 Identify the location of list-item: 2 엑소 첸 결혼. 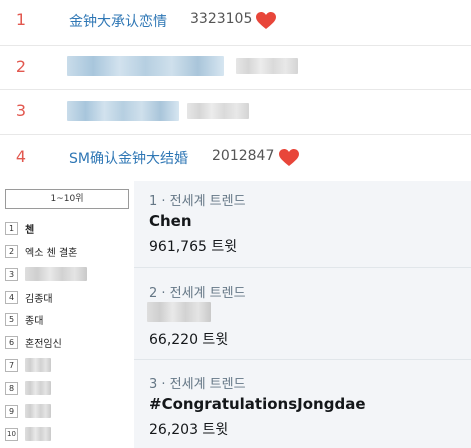
(67, 251).